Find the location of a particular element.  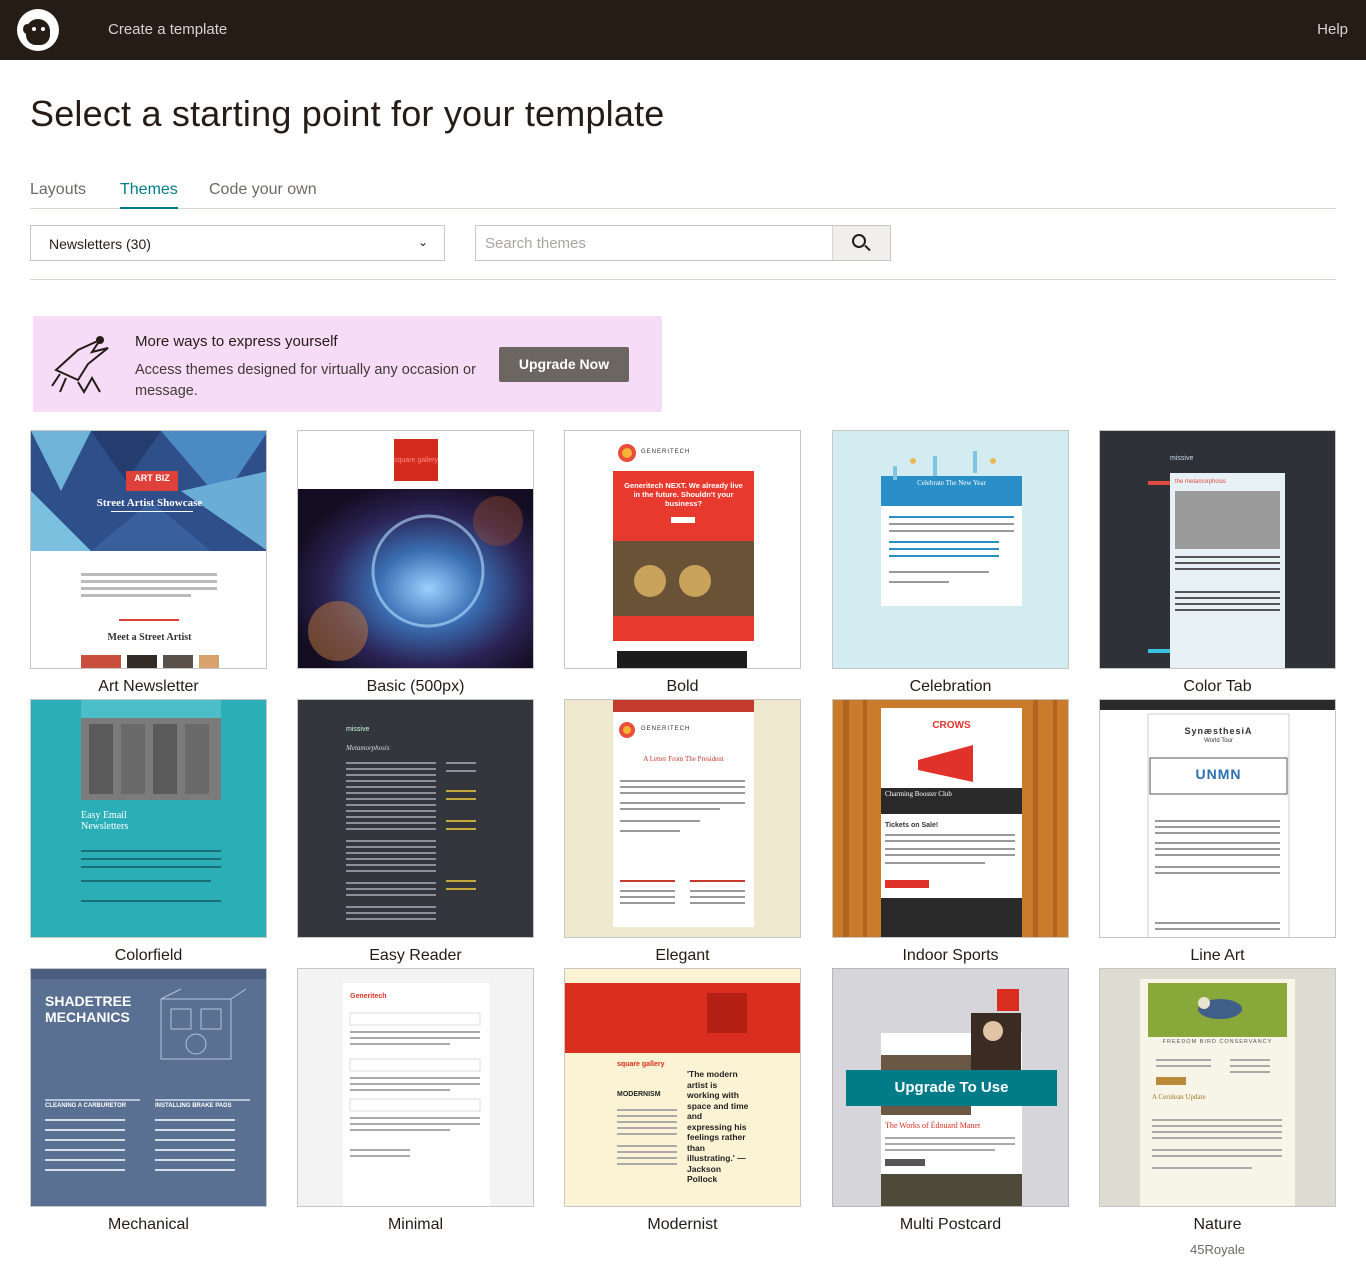

preview-heading: SynæsthesiA is located at coordinates (1218, 731).